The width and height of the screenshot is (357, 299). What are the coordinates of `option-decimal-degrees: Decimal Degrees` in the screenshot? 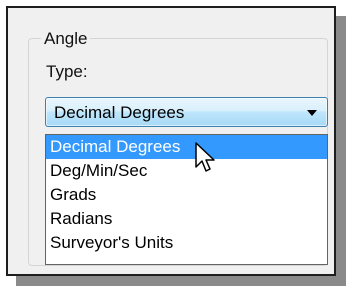 It's located at (186, 147).